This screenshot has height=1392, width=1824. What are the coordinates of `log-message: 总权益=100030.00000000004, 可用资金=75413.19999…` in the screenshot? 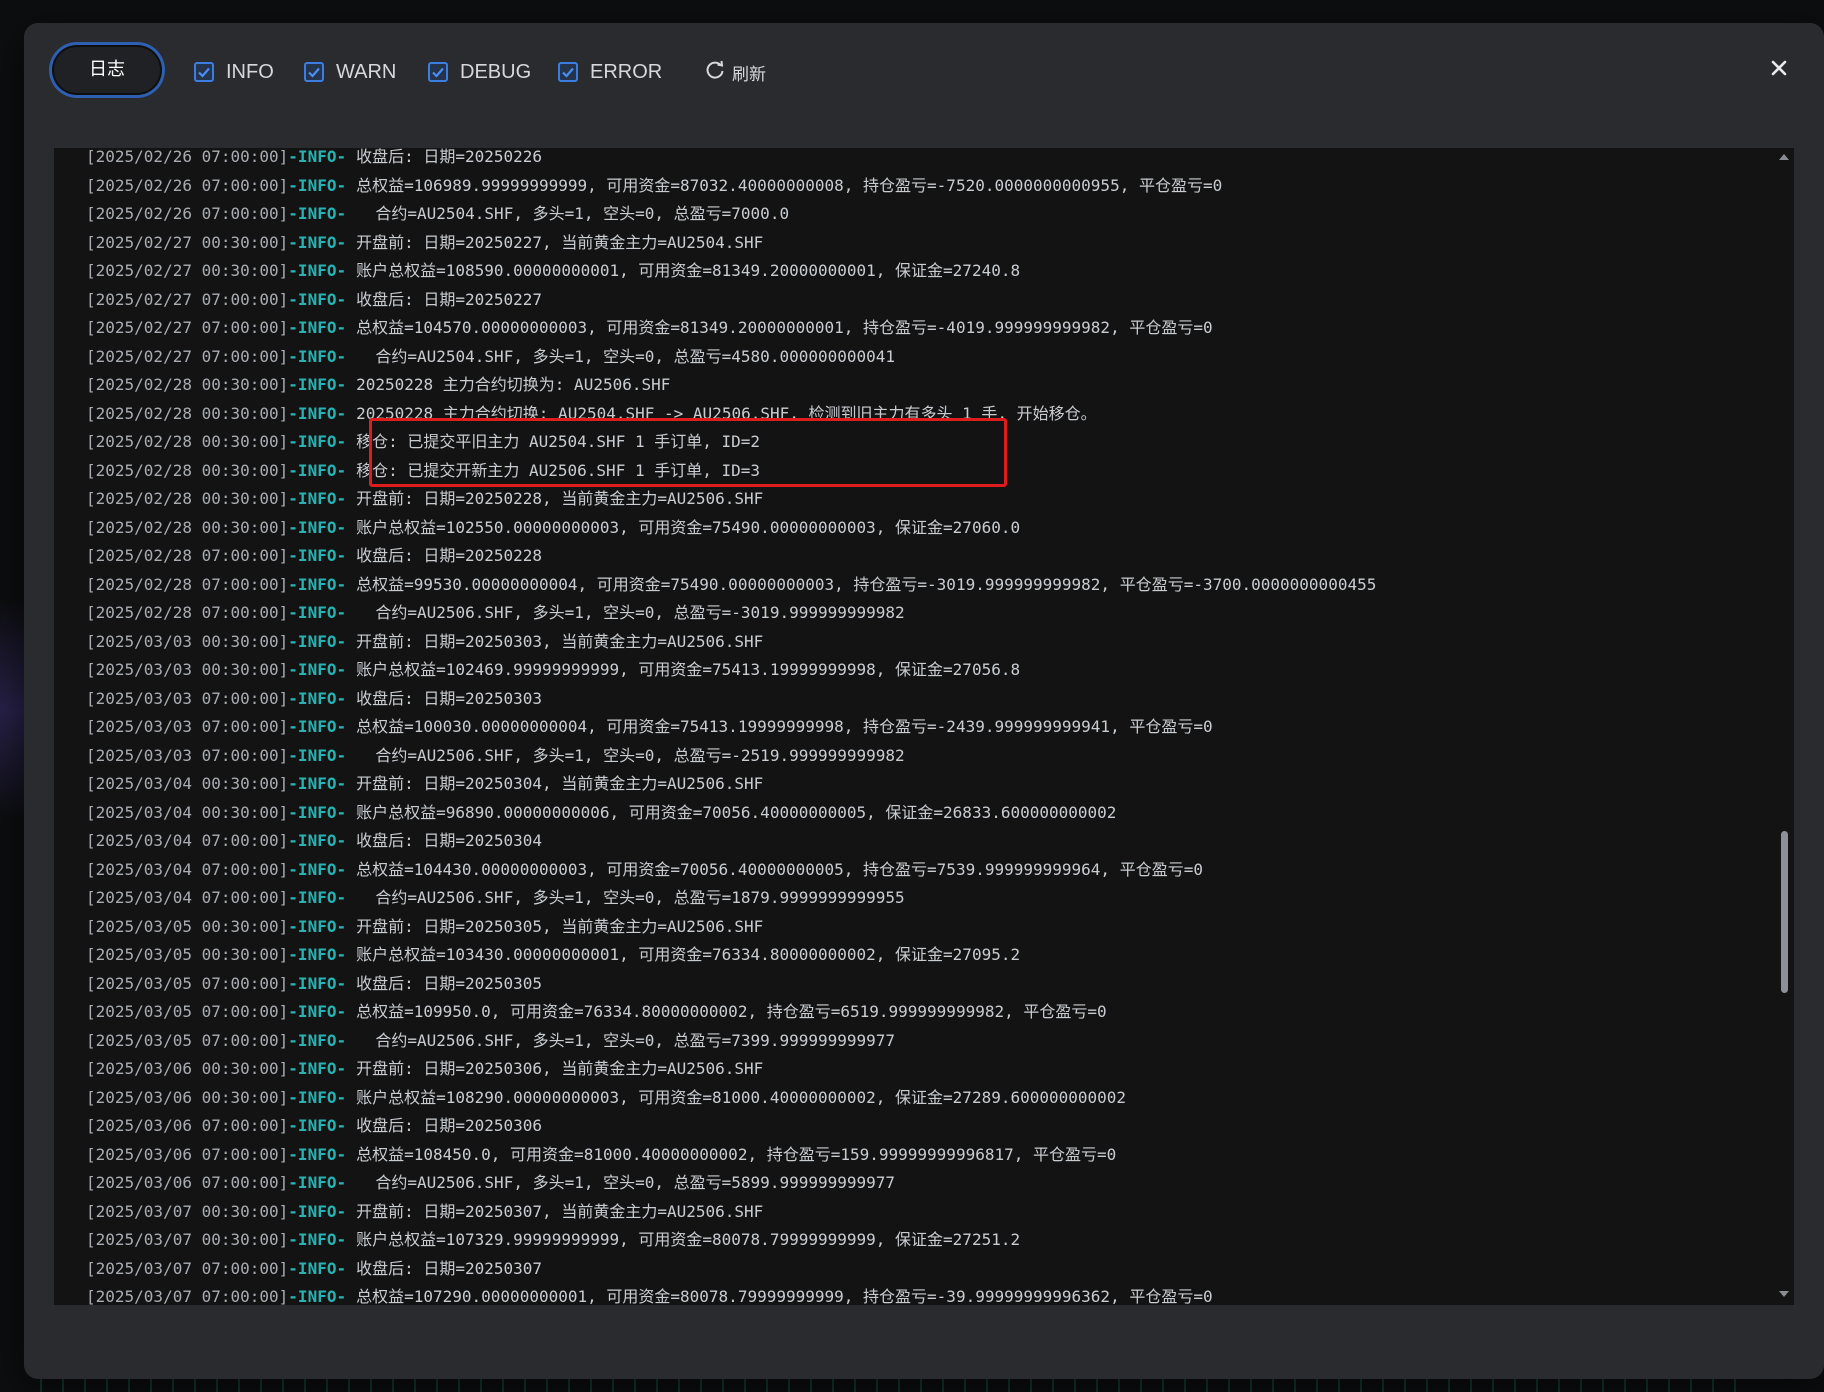 It's located at (784, 726).